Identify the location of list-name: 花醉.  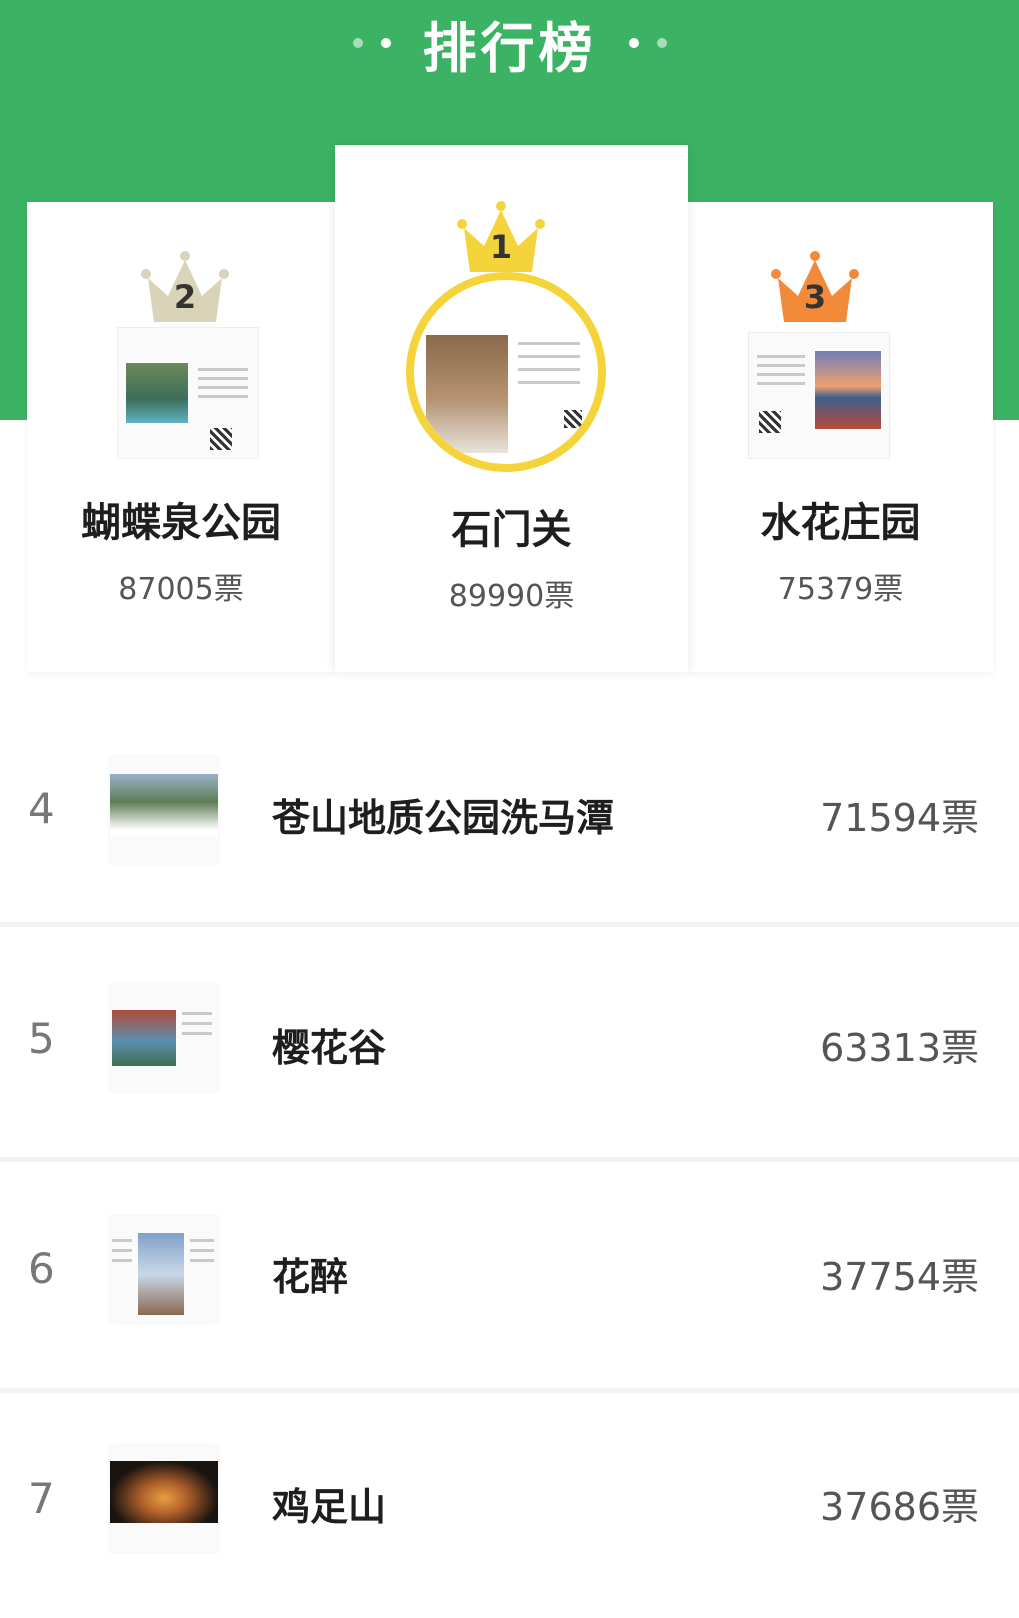
(310, 1277).